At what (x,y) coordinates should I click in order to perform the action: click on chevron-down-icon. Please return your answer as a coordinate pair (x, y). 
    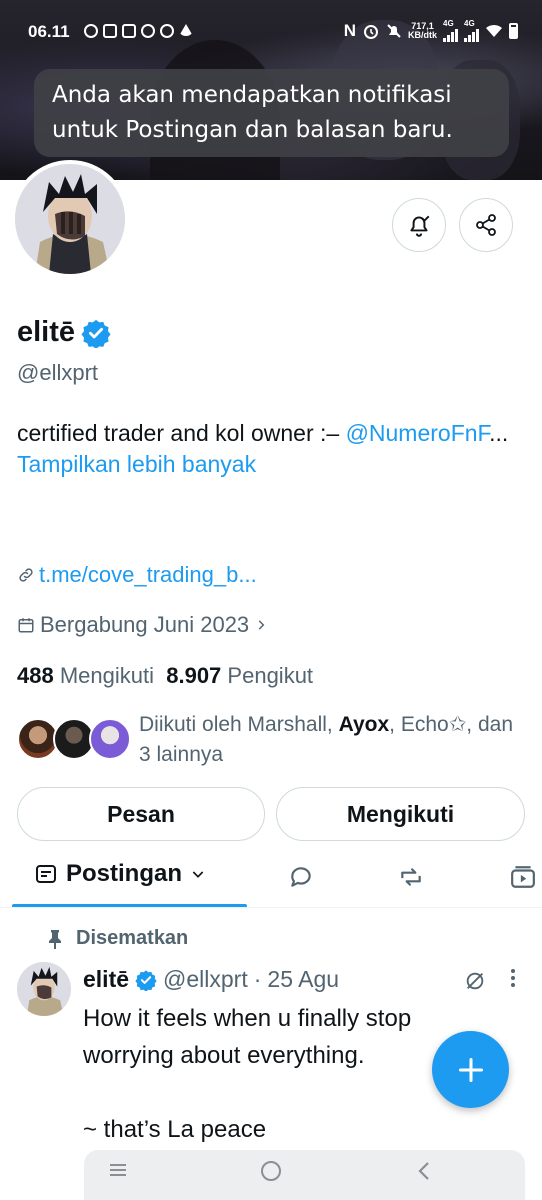
    Looking at the image, I should click on (198, 874).